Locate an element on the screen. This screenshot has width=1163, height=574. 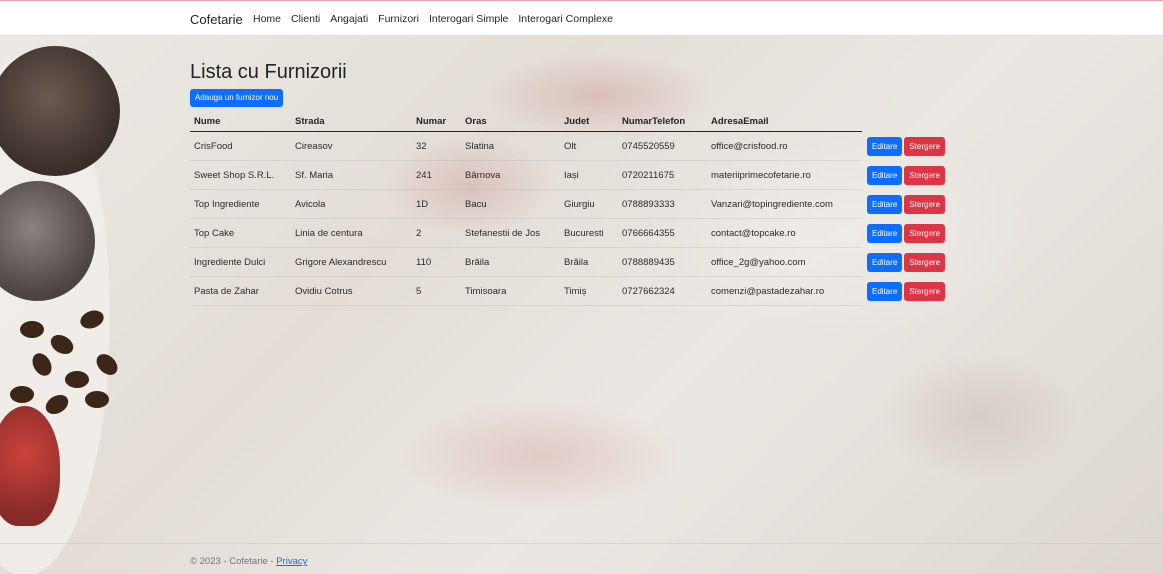
cell-oras: Stefanestii de Jos is located at coordinates (510, 233).